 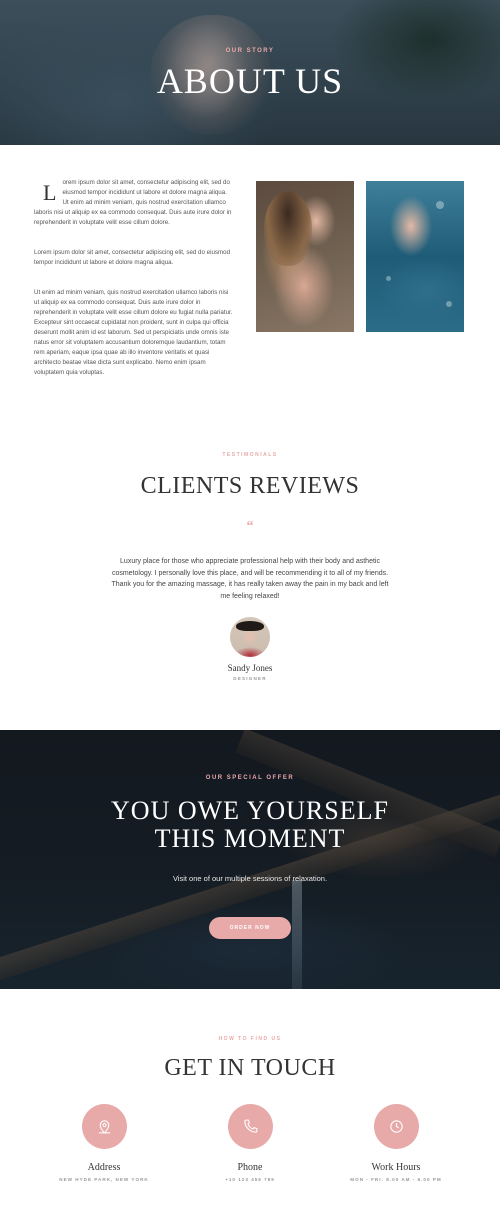 What do you see at coordinates (104, 1126) in the screenshot?
I see `location-pin-icon` at bounding box center [104, 1126].